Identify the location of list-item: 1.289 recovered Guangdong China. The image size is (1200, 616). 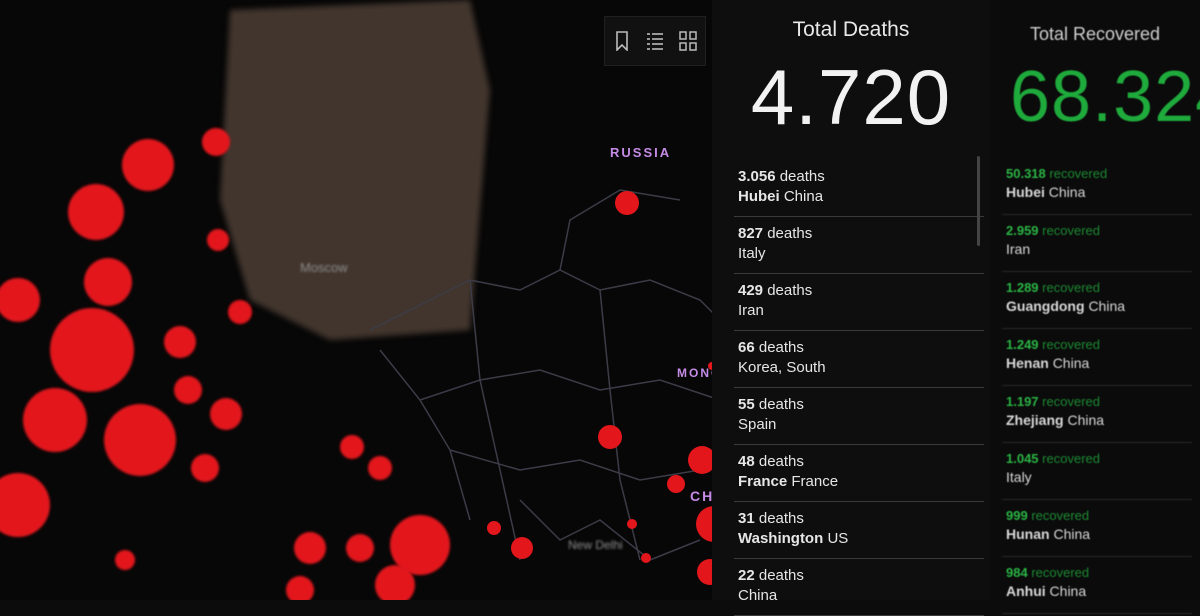
(1097, 300).